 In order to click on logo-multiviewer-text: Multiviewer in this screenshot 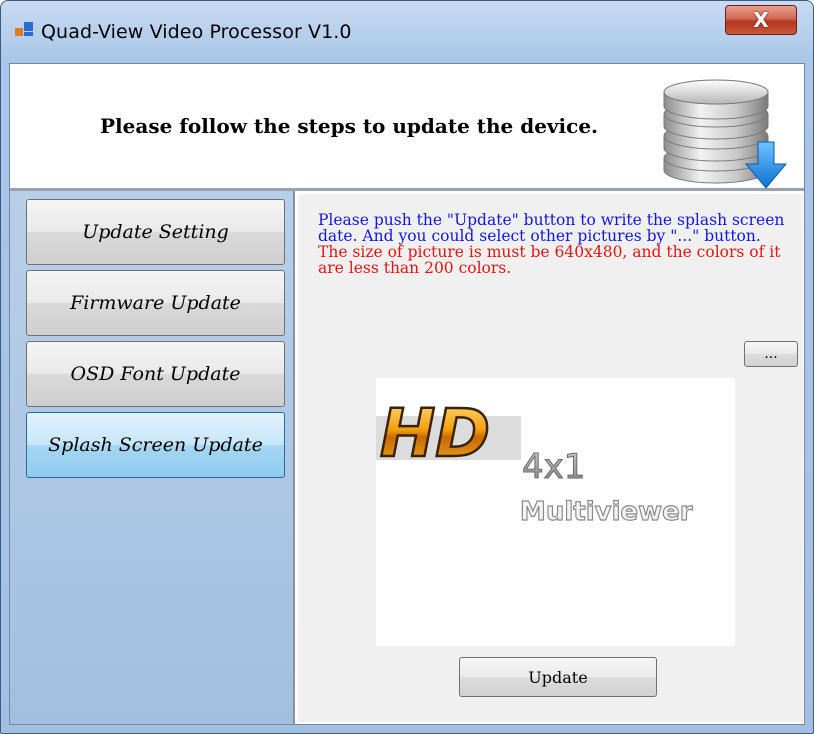, I will do `click(606, 512)`.